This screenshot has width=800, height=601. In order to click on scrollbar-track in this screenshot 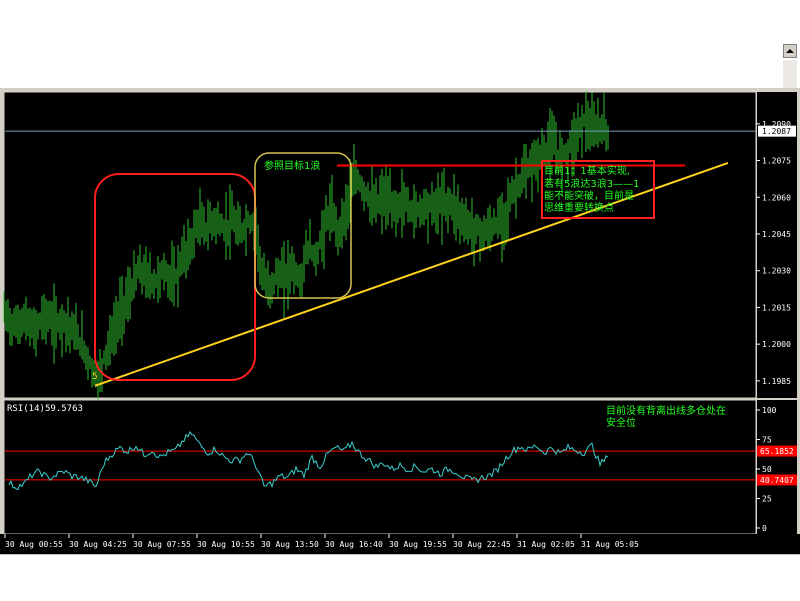, I will do `click(790, 74)`.